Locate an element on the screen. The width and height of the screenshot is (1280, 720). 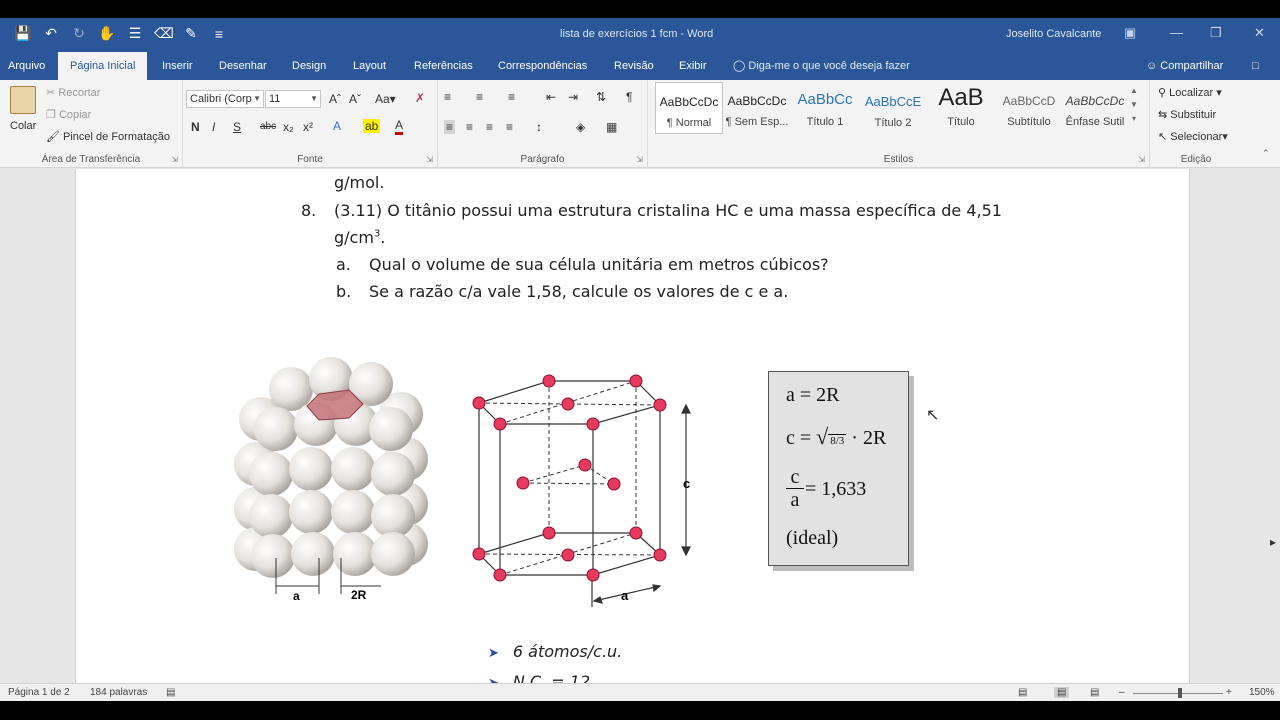
find-label: Localizar is located at coordinates (1191, 93).